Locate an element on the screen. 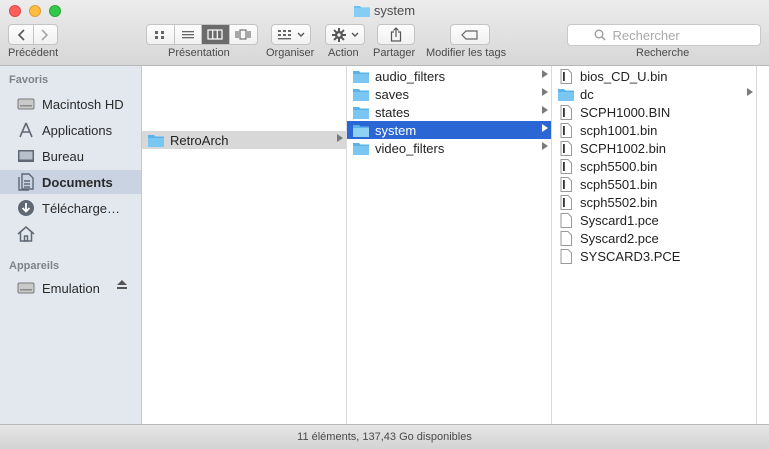  list-item-file: scph5501.bin is located at coordinates (654, 184).